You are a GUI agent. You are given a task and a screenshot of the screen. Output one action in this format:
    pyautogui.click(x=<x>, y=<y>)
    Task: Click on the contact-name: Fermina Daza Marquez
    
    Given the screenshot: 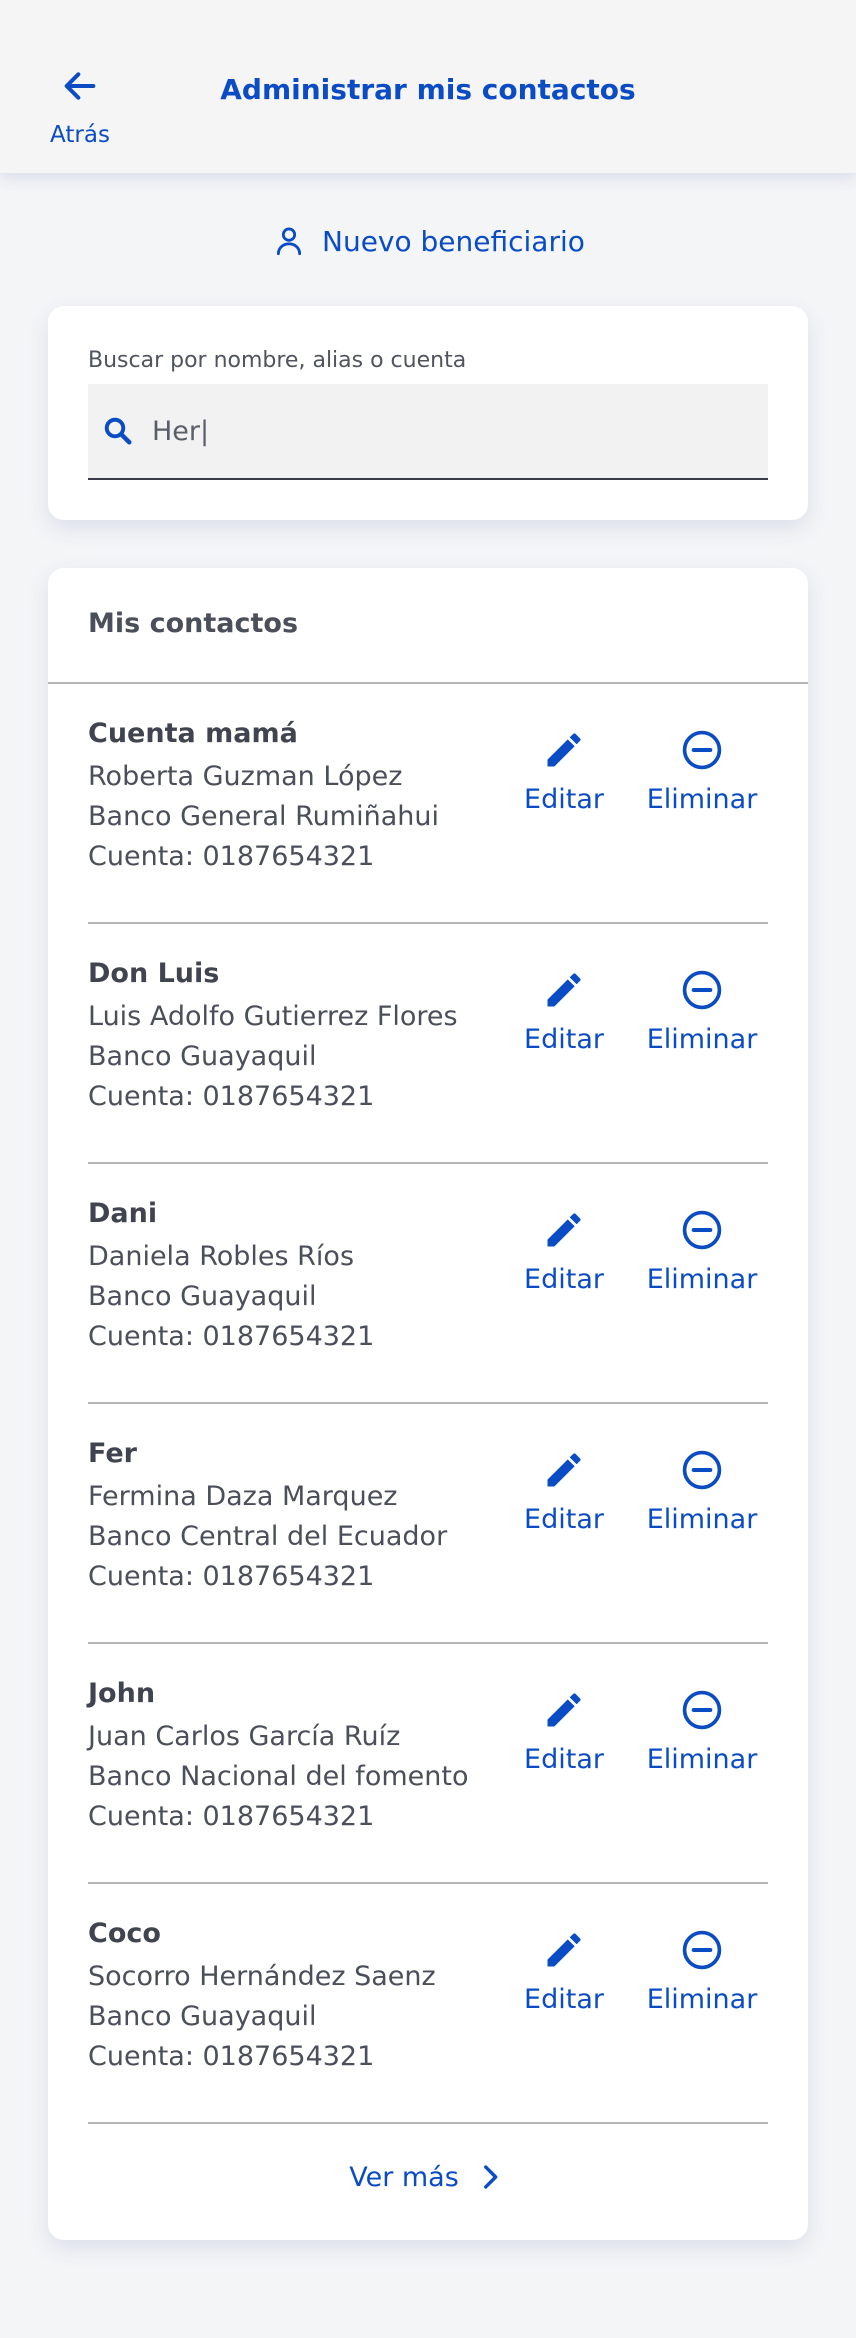 What is the action you would take?
    pyautogui.click(x=243, y=1496)
    